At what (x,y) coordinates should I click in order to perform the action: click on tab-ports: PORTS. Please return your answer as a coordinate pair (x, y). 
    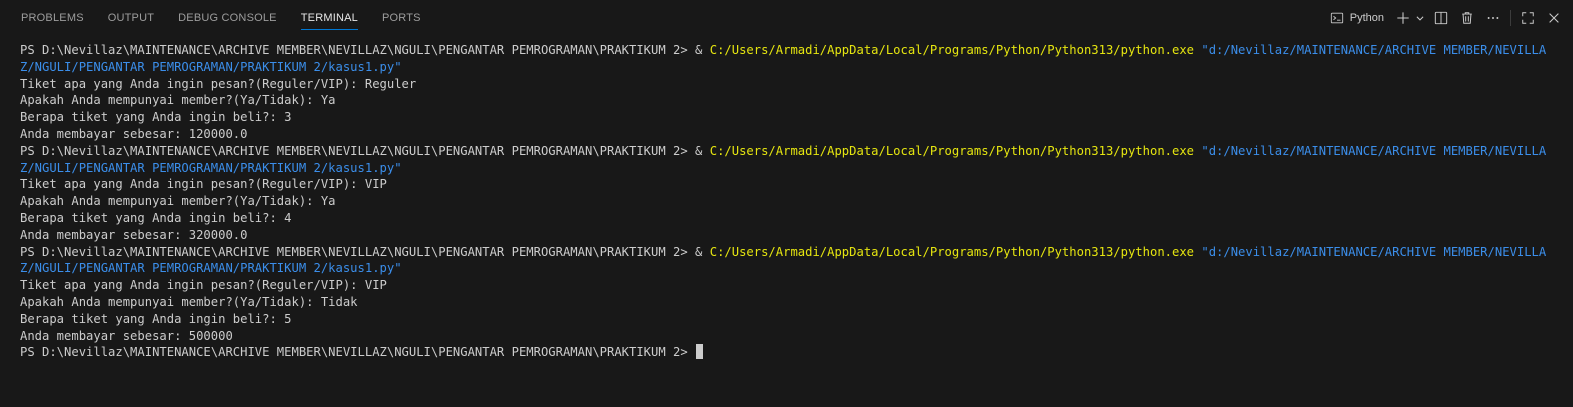
    Looking at the image, I should click on (401, 18).